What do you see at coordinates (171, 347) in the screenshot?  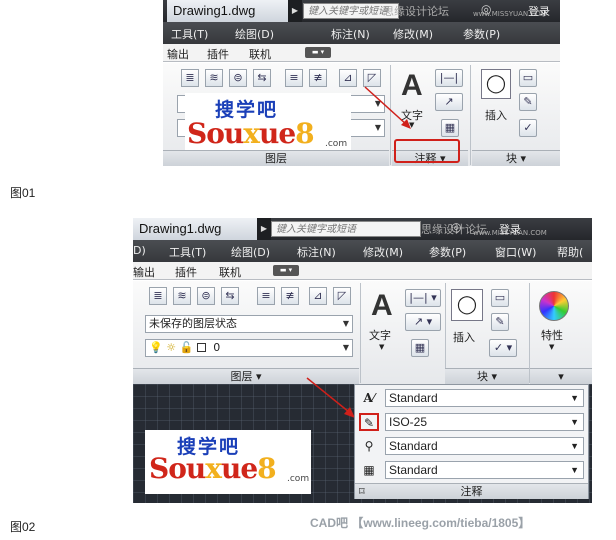 I see `sun-icon: ☼` at bounding box center [171, 347].